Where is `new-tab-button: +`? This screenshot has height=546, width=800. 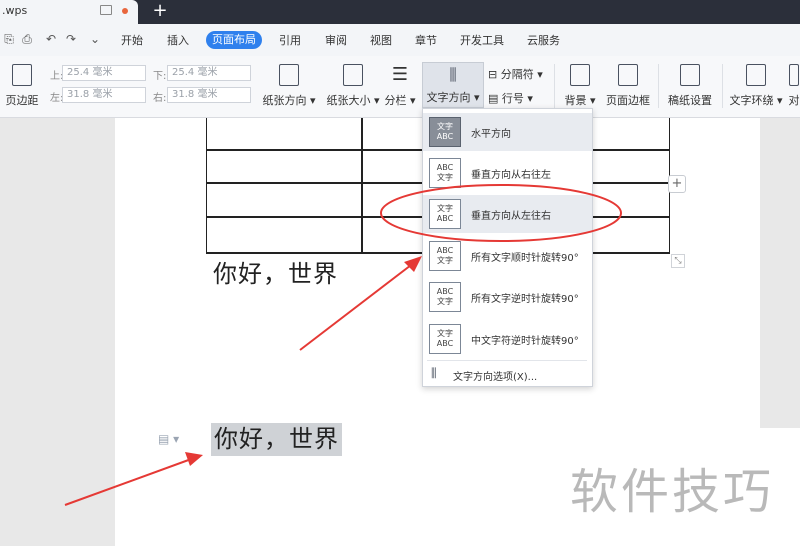 new-tab-button: + is located at coordinates (160, 12).